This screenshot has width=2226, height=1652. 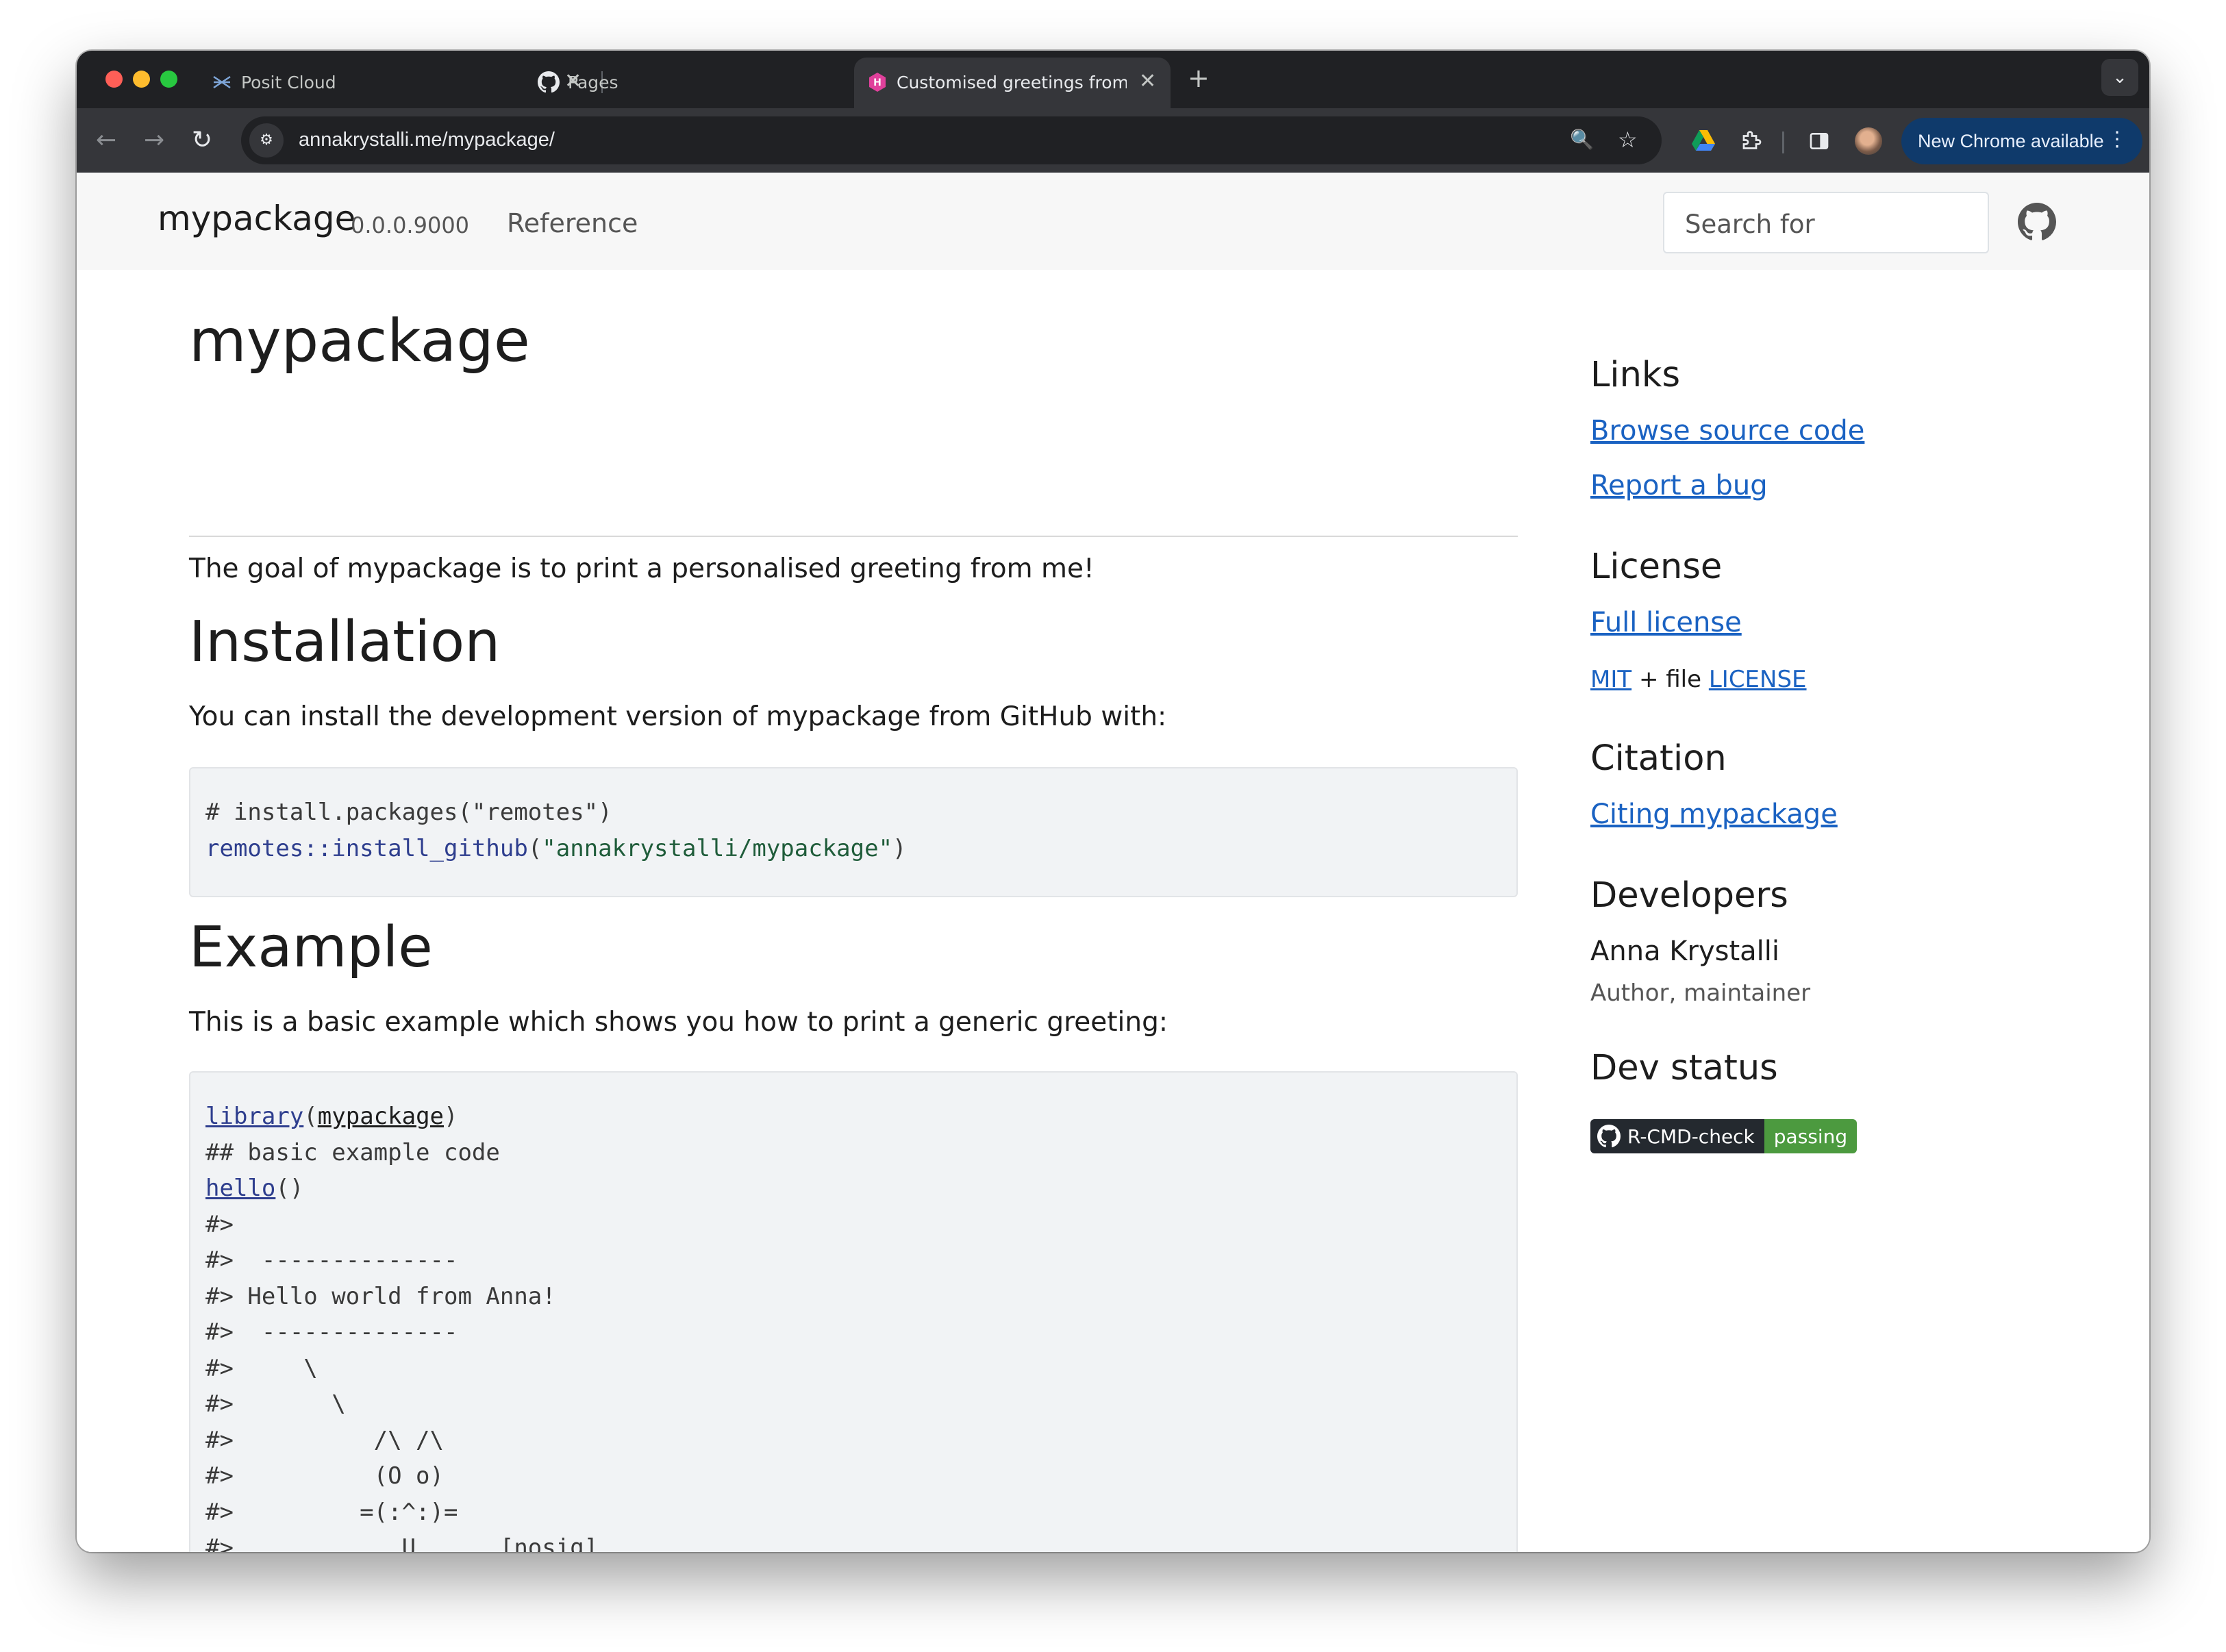 I want to click on code-output-line: #>, so click(x=220, y=1224).